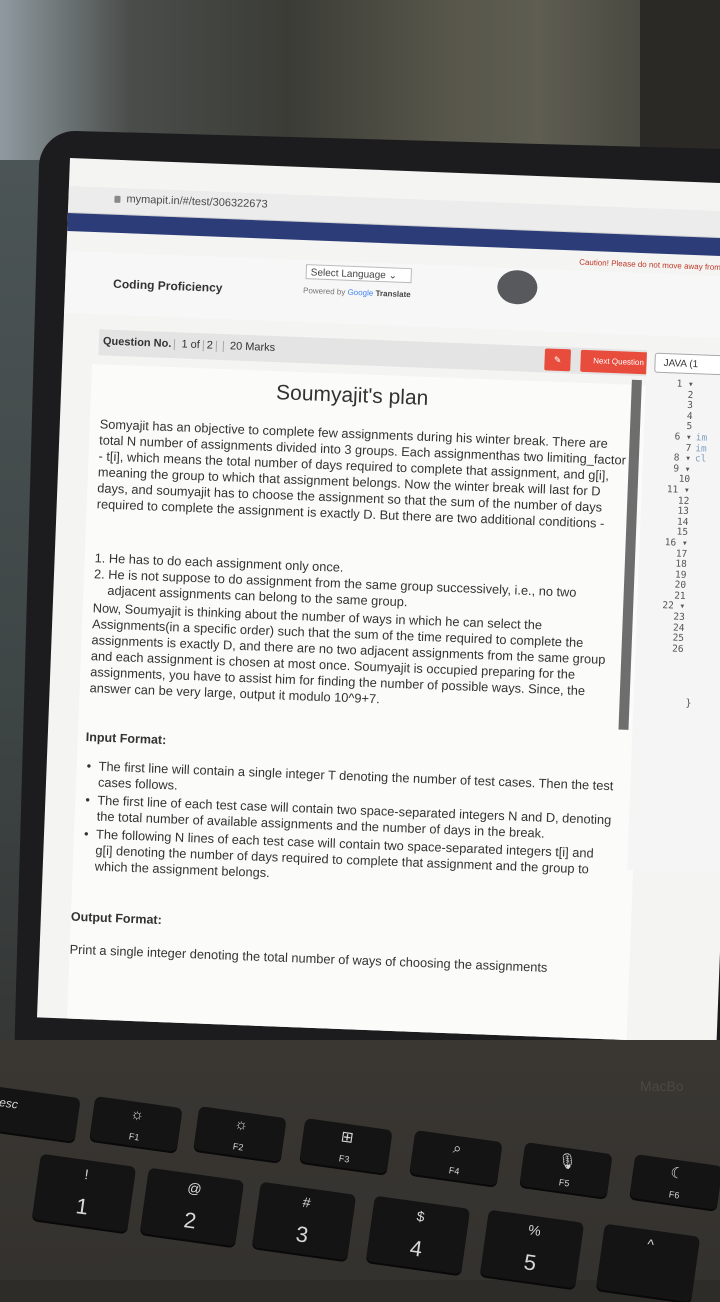  What do you see at coordinates (360, 292) in the screenshot?
I see `google-logo: Google` at bounding box center [360, 292].